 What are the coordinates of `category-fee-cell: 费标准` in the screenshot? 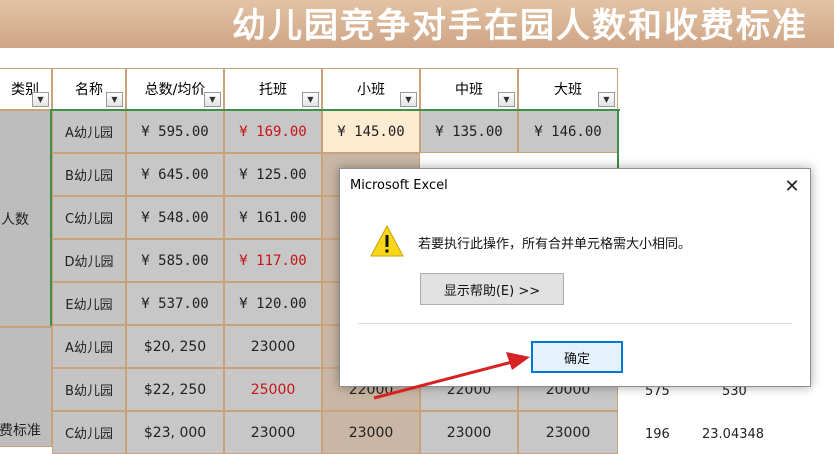 It's located at (26, 387).